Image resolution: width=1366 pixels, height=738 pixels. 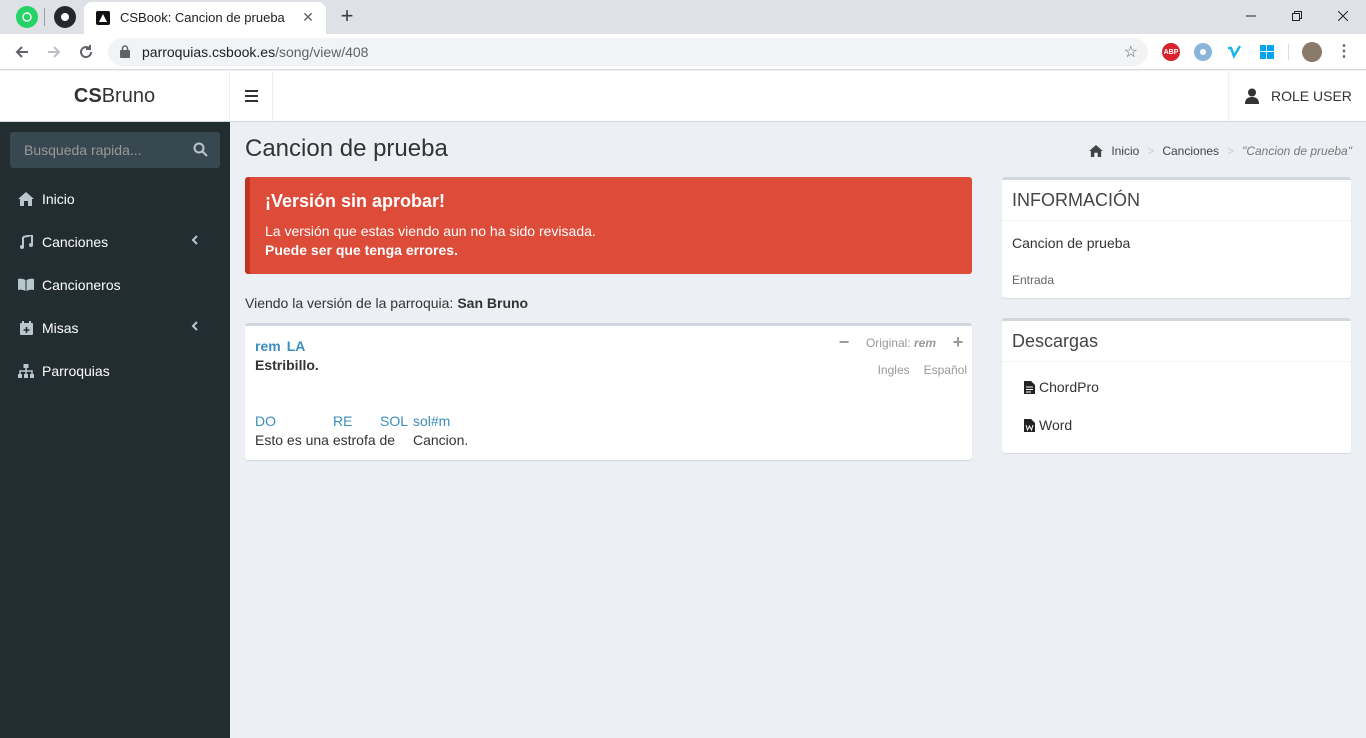 What do you see at coordinates (844, 342) in the screenshot?
I see `transpose-down-button: −` at bounding box center [844, 342].